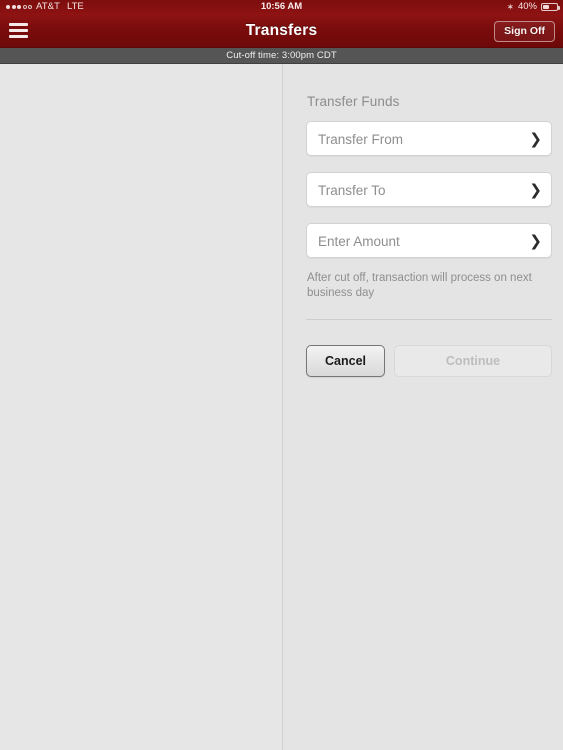 The height and width of the screenshot is (750, 563). What do you see at coordinates (527, 6) in the screenshot?
I see `battery-percent-label: 40%` at bounding box center [527, 6].